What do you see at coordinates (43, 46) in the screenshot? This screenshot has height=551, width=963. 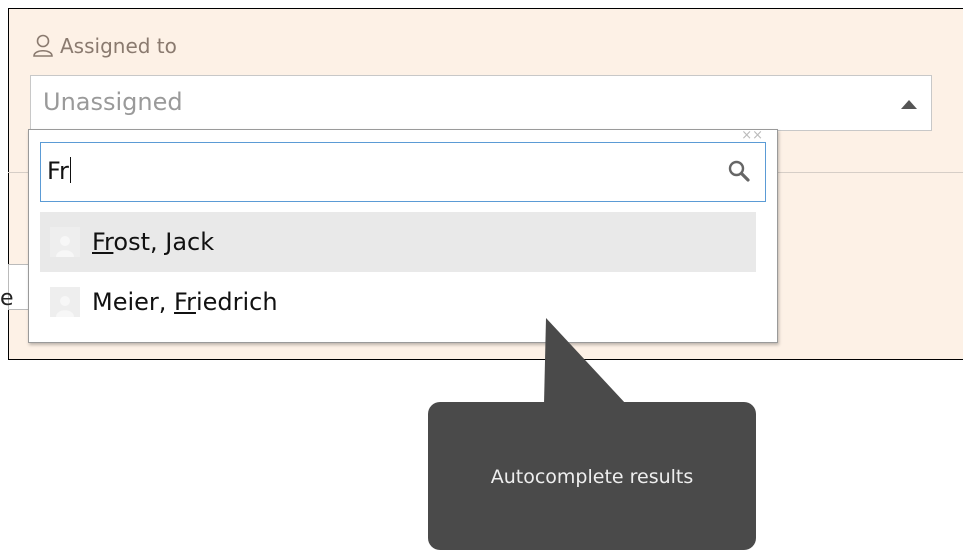 I see `user-icon` at bounding box center [43, 46].